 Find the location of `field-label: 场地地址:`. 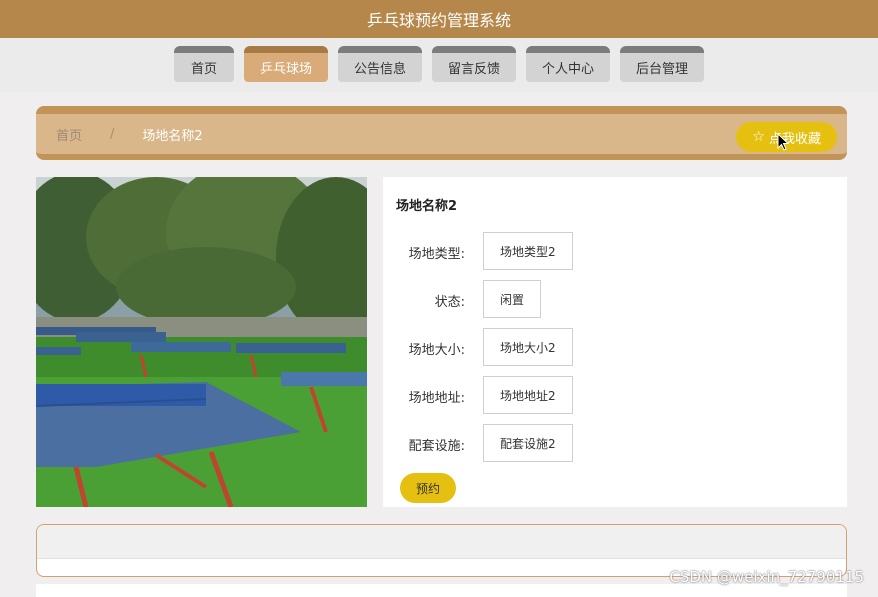

field-label: 场地地址: is located at coordinates (436, 398).